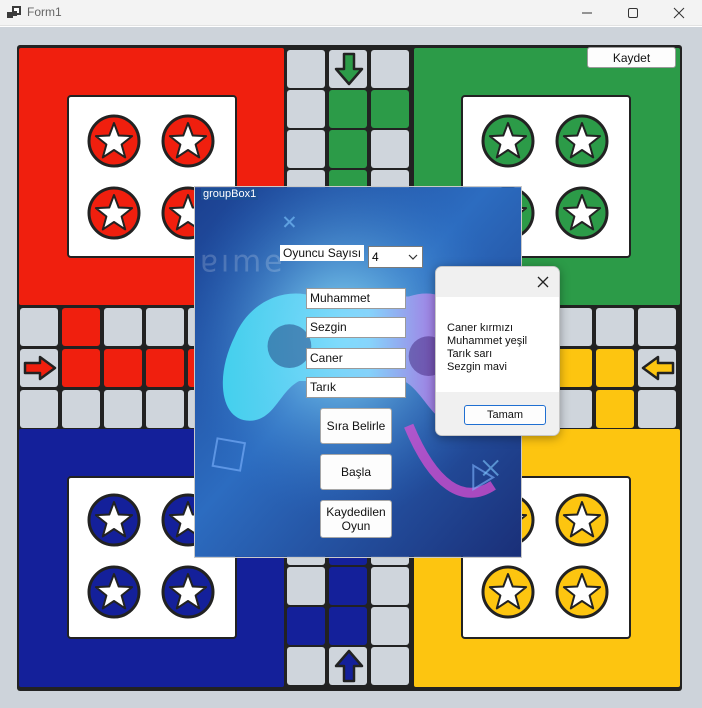  What do you see at coordinates (477, 367) in the screenshot?
I see `message-line: Sezgin mavi` at bounding box center [477, 367].